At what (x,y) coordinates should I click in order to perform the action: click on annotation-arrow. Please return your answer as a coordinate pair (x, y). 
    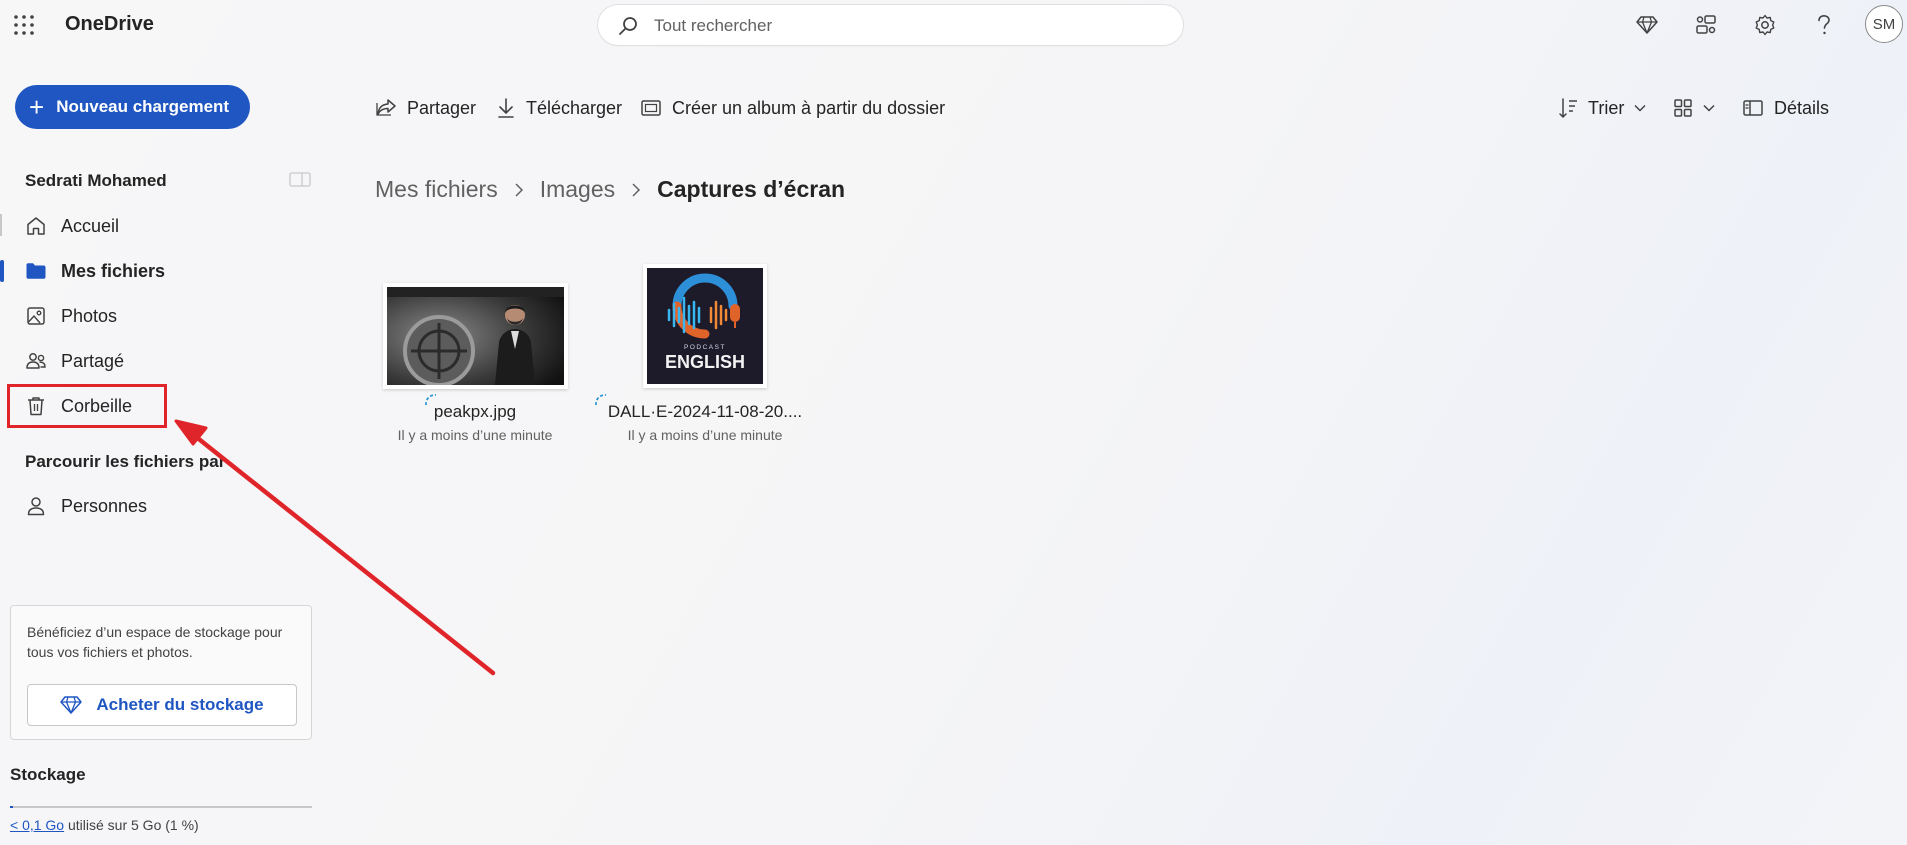
    Looking at the image, I should click on (335, 547).